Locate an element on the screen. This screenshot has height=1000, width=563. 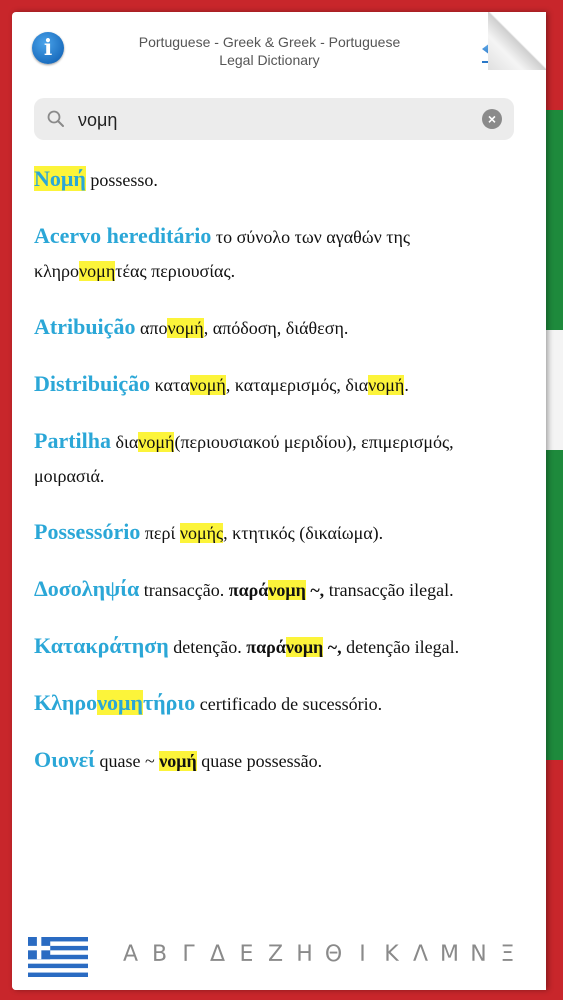
title-line-1: Portuguese - Greek & Greek - Portuguese is located at coordinates (269, 42).